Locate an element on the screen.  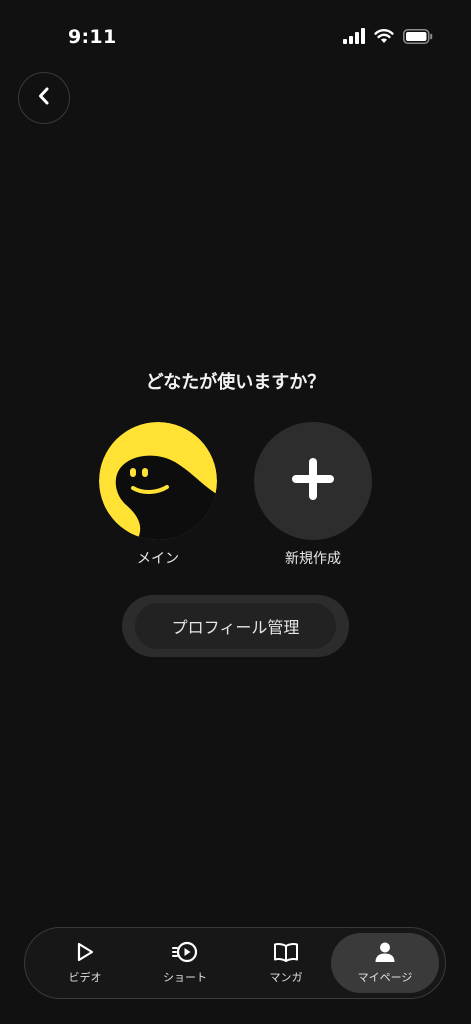
plus-icon is located at coordinates (313, 481).